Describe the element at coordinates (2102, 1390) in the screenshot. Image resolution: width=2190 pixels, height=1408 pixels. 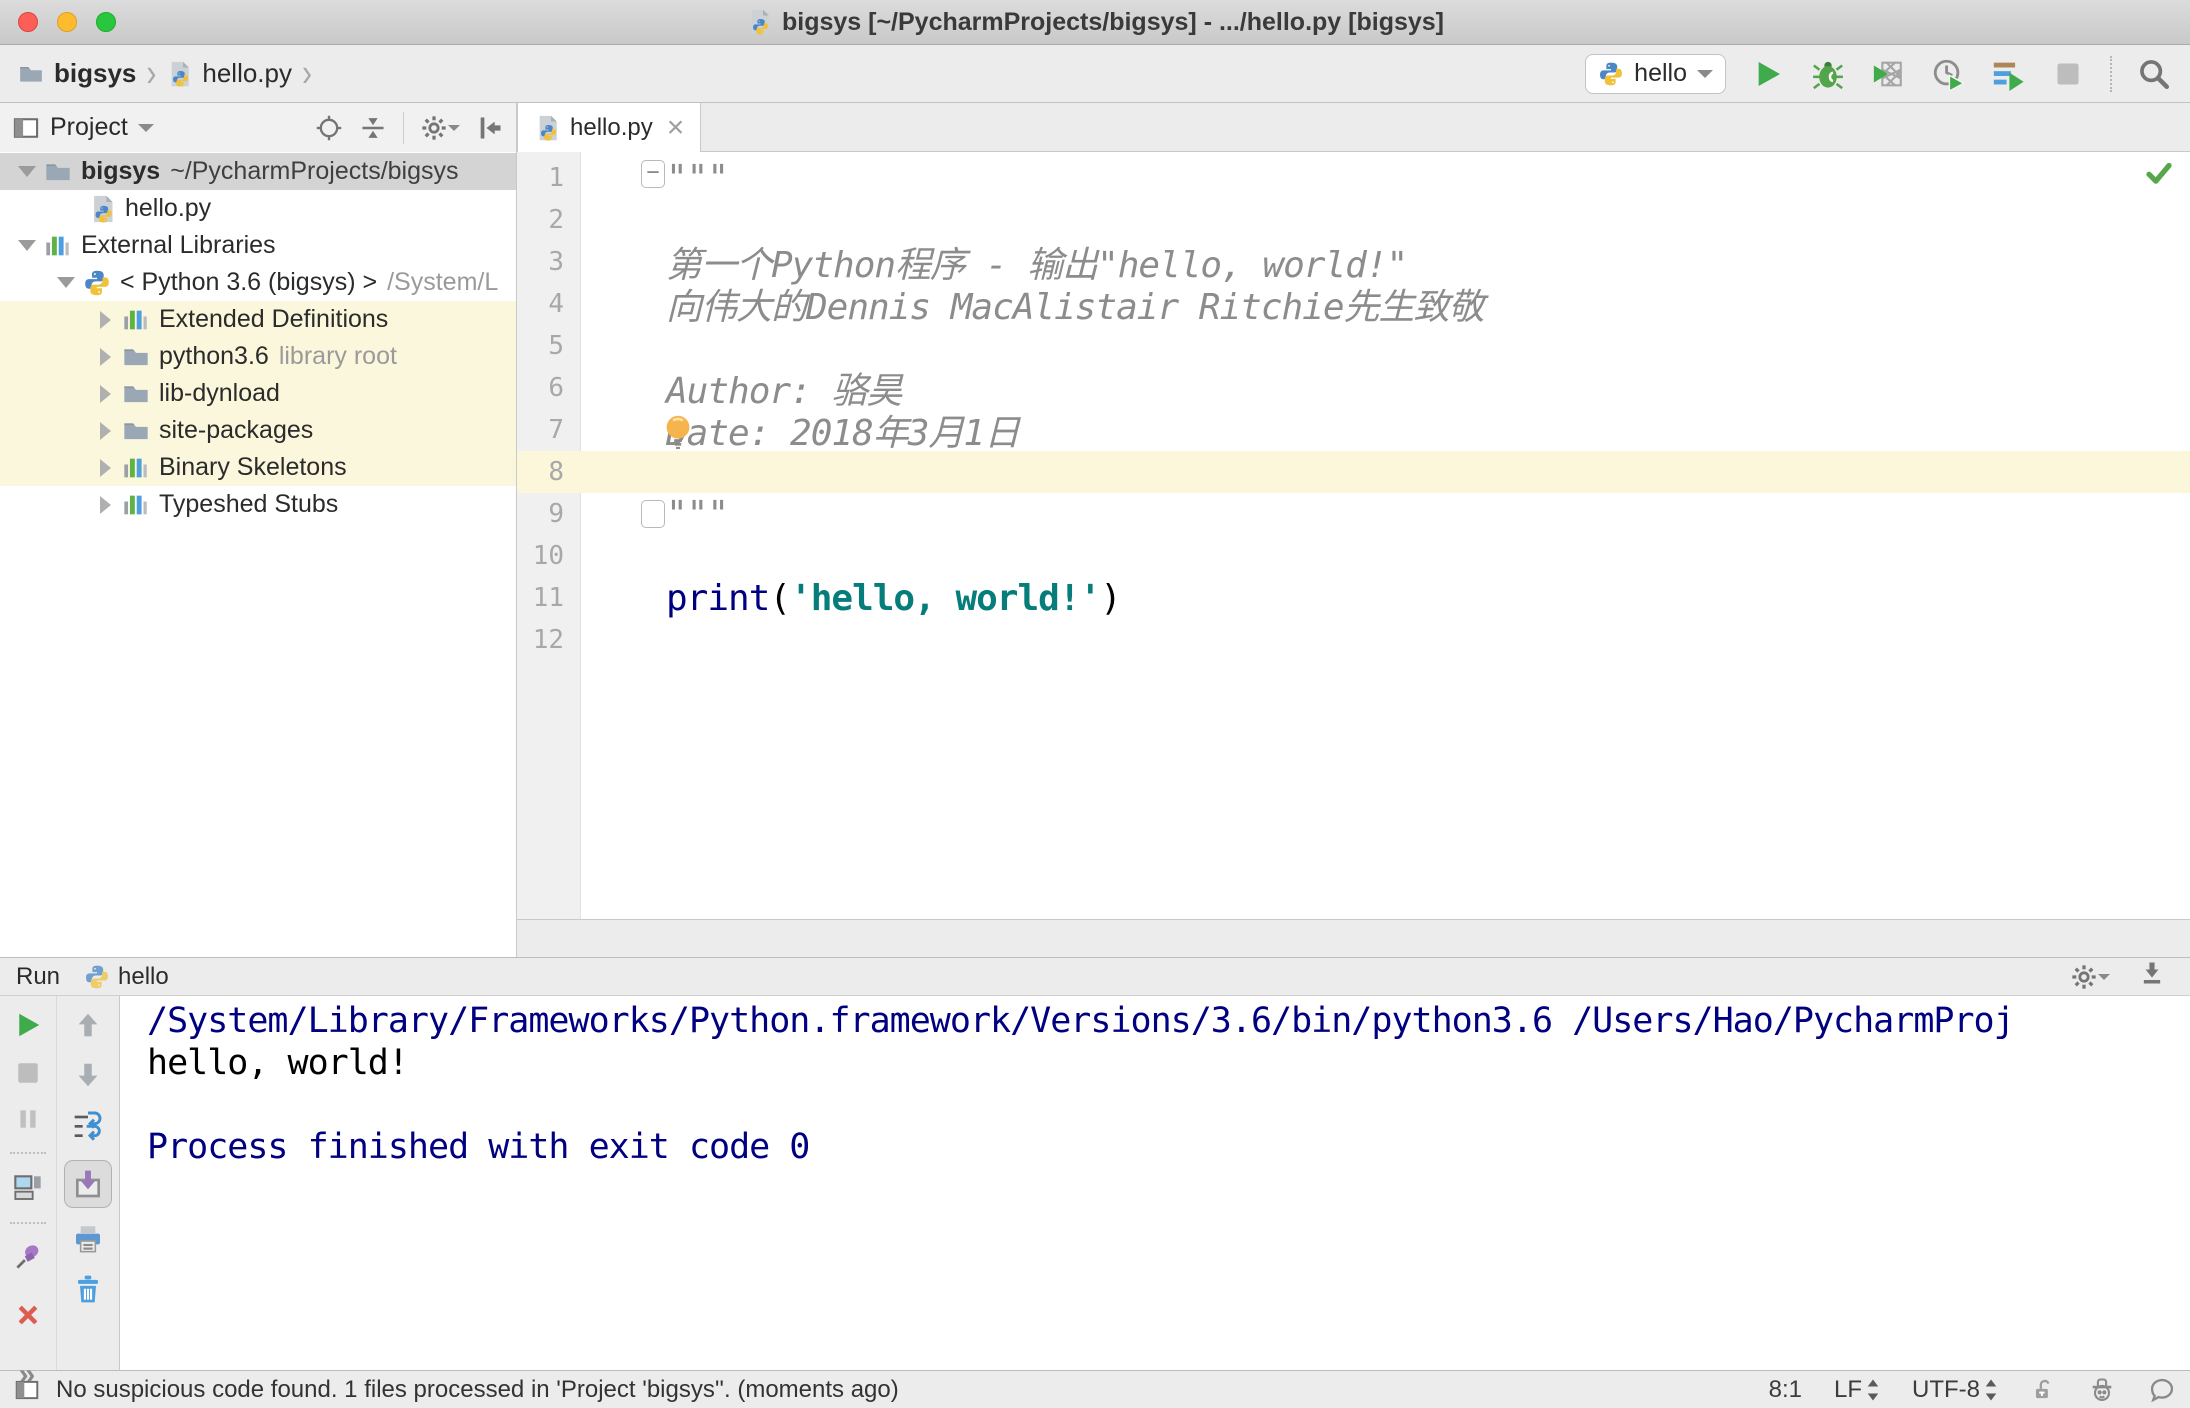
I see `inspections-hector-icon` at that location.